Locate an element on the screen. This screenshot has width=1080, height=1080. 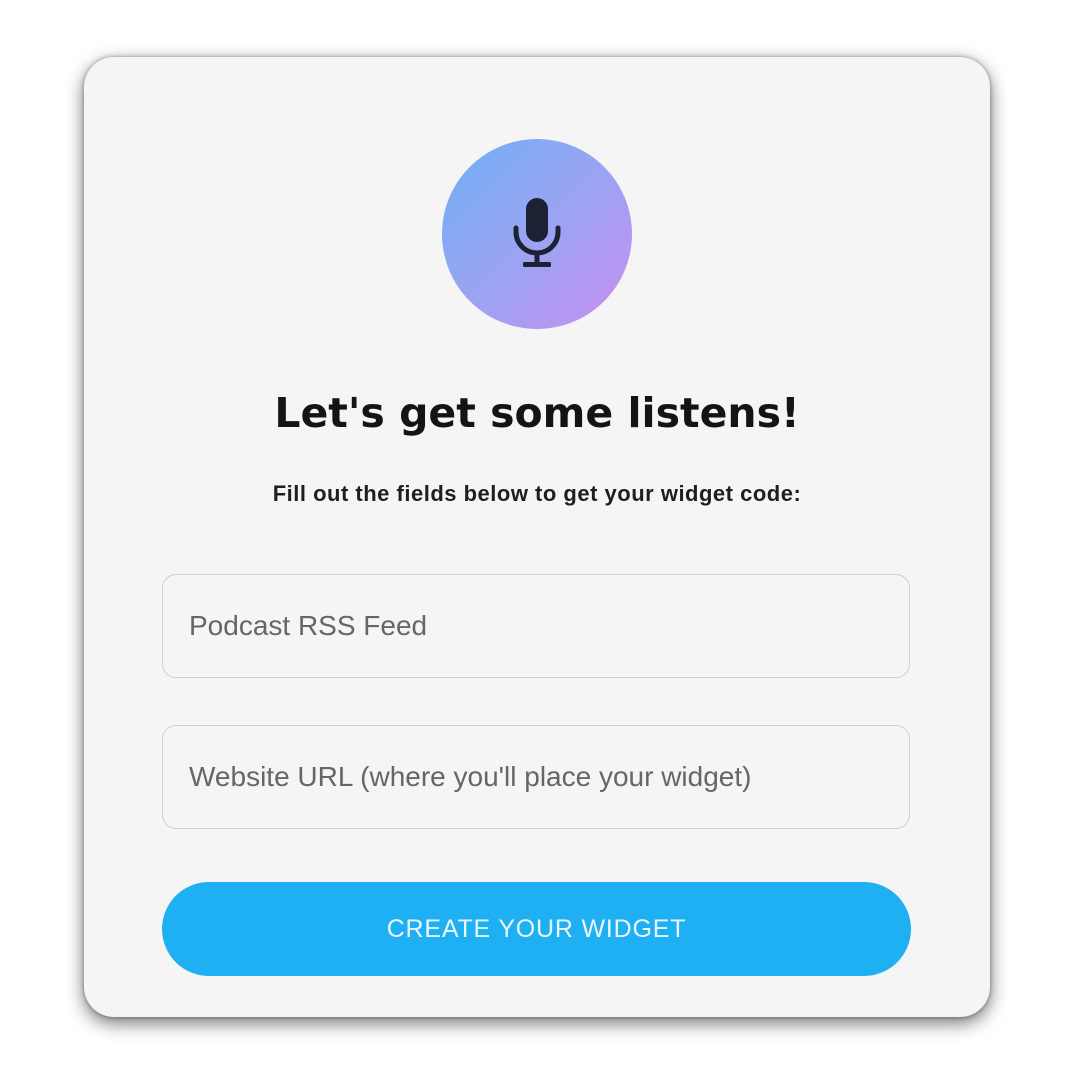
create-widget-button: CREATE YOUR WIDGET is located at coordinates (536, 929).